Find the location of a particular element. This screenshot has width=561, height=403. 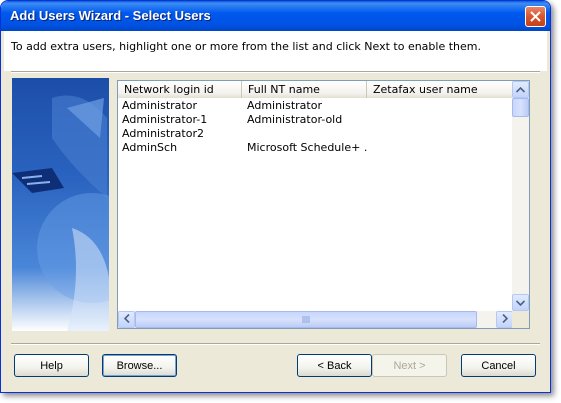

horizontal-scroll-thumb is located at coordinates (306, 319).